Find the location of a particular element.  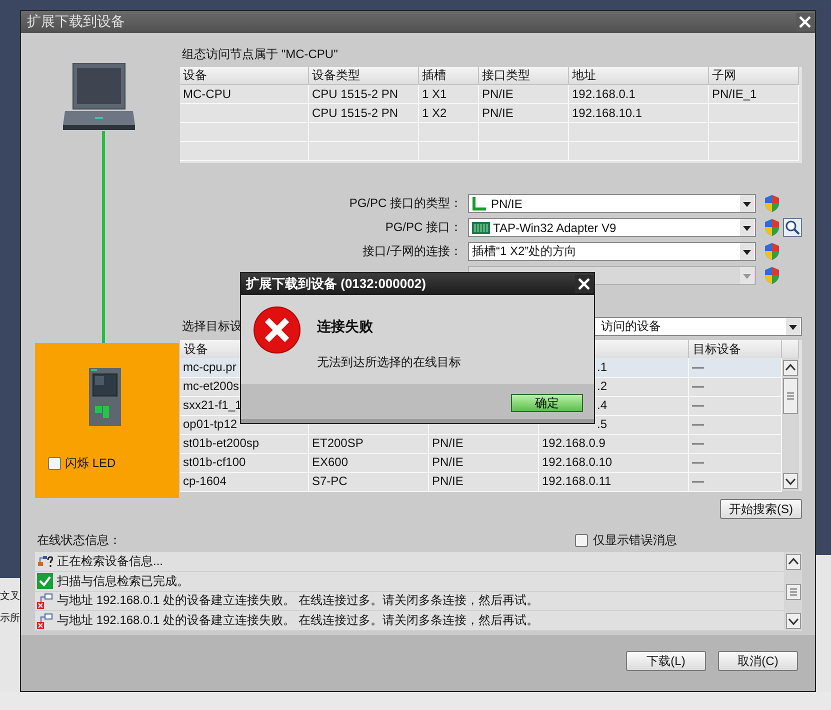

dropdown: PN/IE is located at coordinates (612, 203).